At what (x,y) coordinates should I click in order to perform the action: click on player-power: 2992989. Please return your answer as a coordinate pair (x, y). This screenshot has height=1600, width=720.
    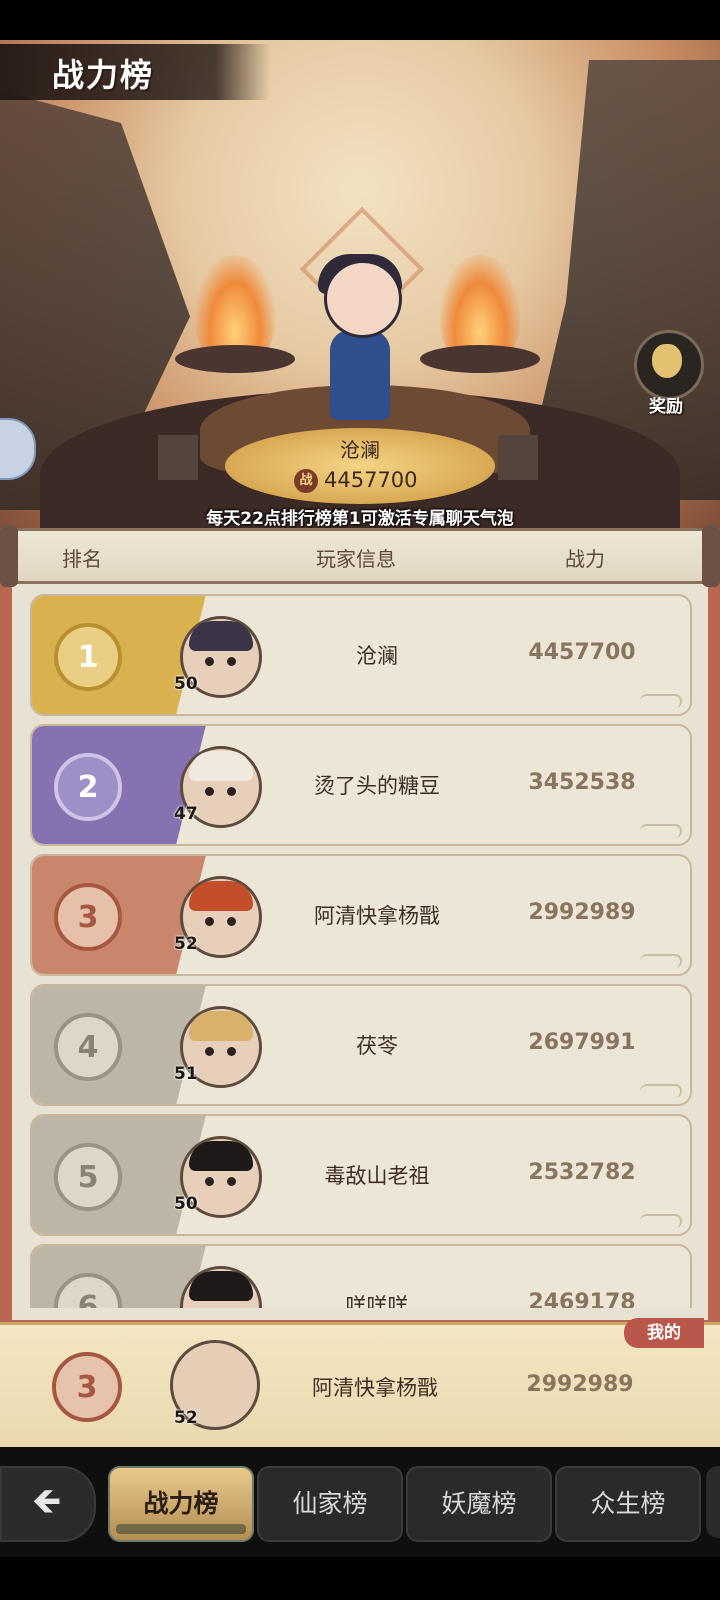
    Looking at the image, I should click on (582, 912).